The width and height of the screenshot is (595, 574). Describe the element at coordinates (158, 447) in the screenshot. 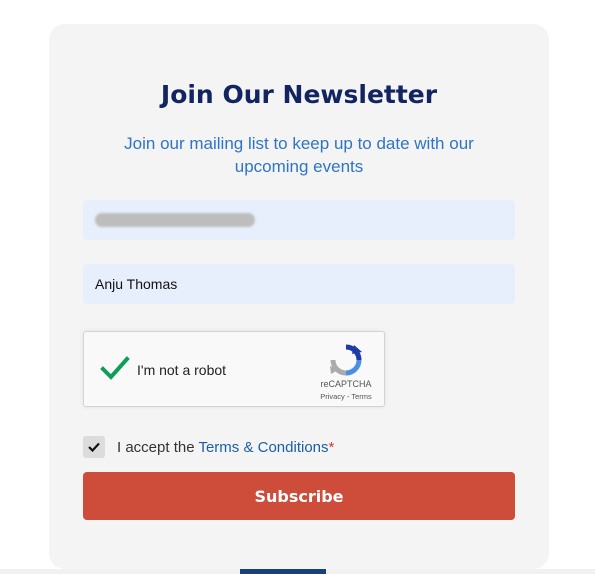

I see `accept-prefix: I accept the` at that location.